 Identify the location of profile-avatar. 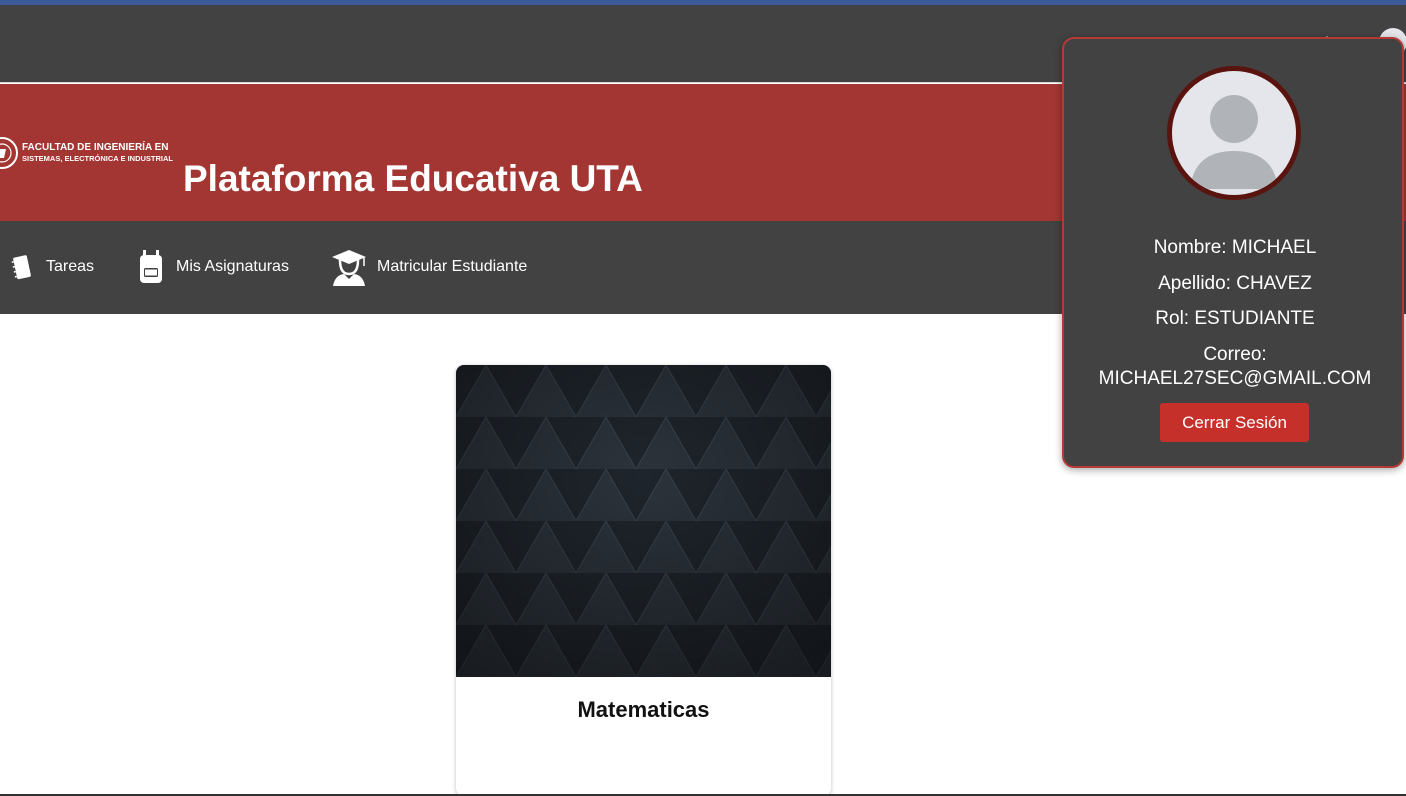
(1234, 133).